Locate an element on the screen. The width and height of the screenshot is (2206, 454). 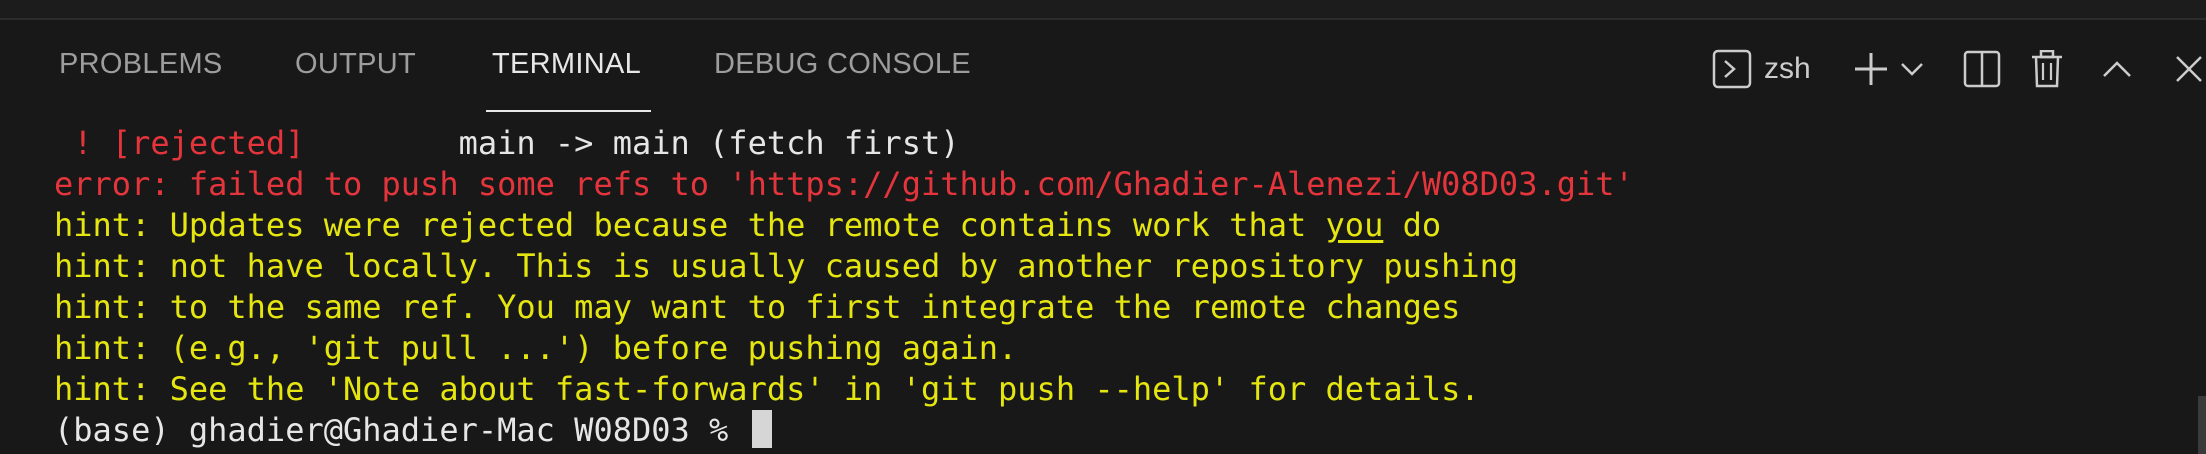
terminal-cursor is located at coordinates (761, 429).